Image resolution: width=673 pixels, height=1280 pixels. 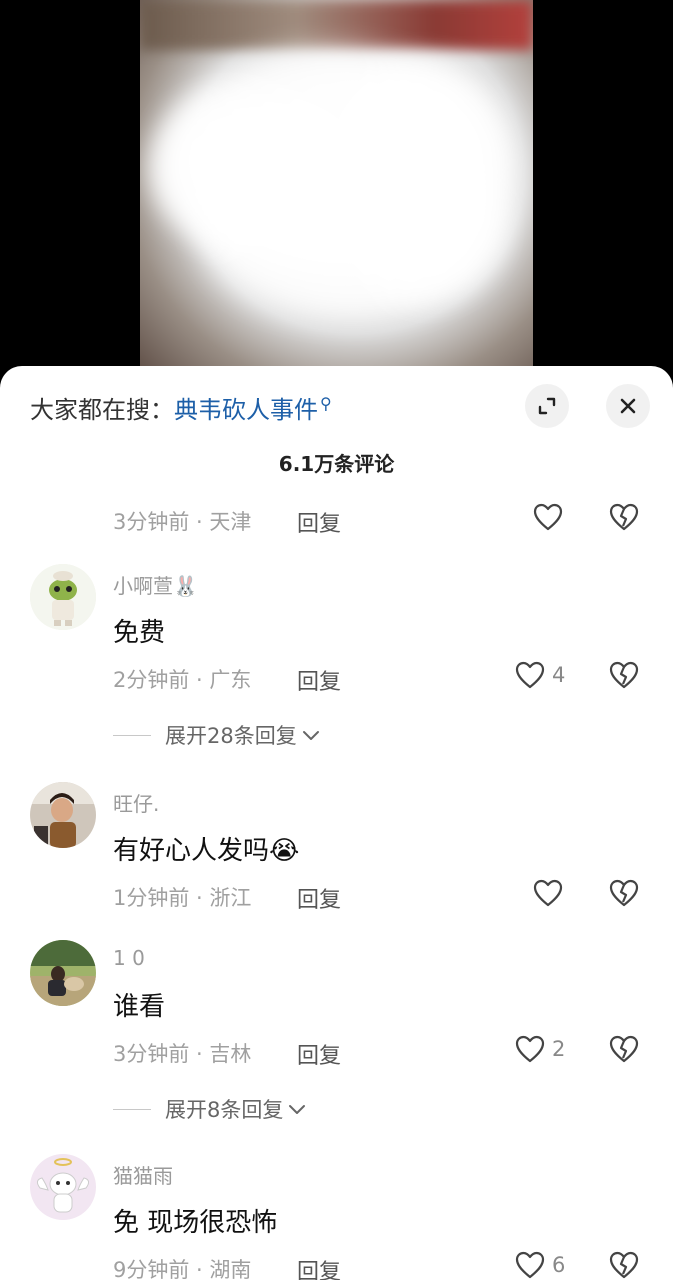 What do you see at coordinates (230, 898) in the screenshot?
I see `comment-location: 浙江` at bounding box center [230, 898].